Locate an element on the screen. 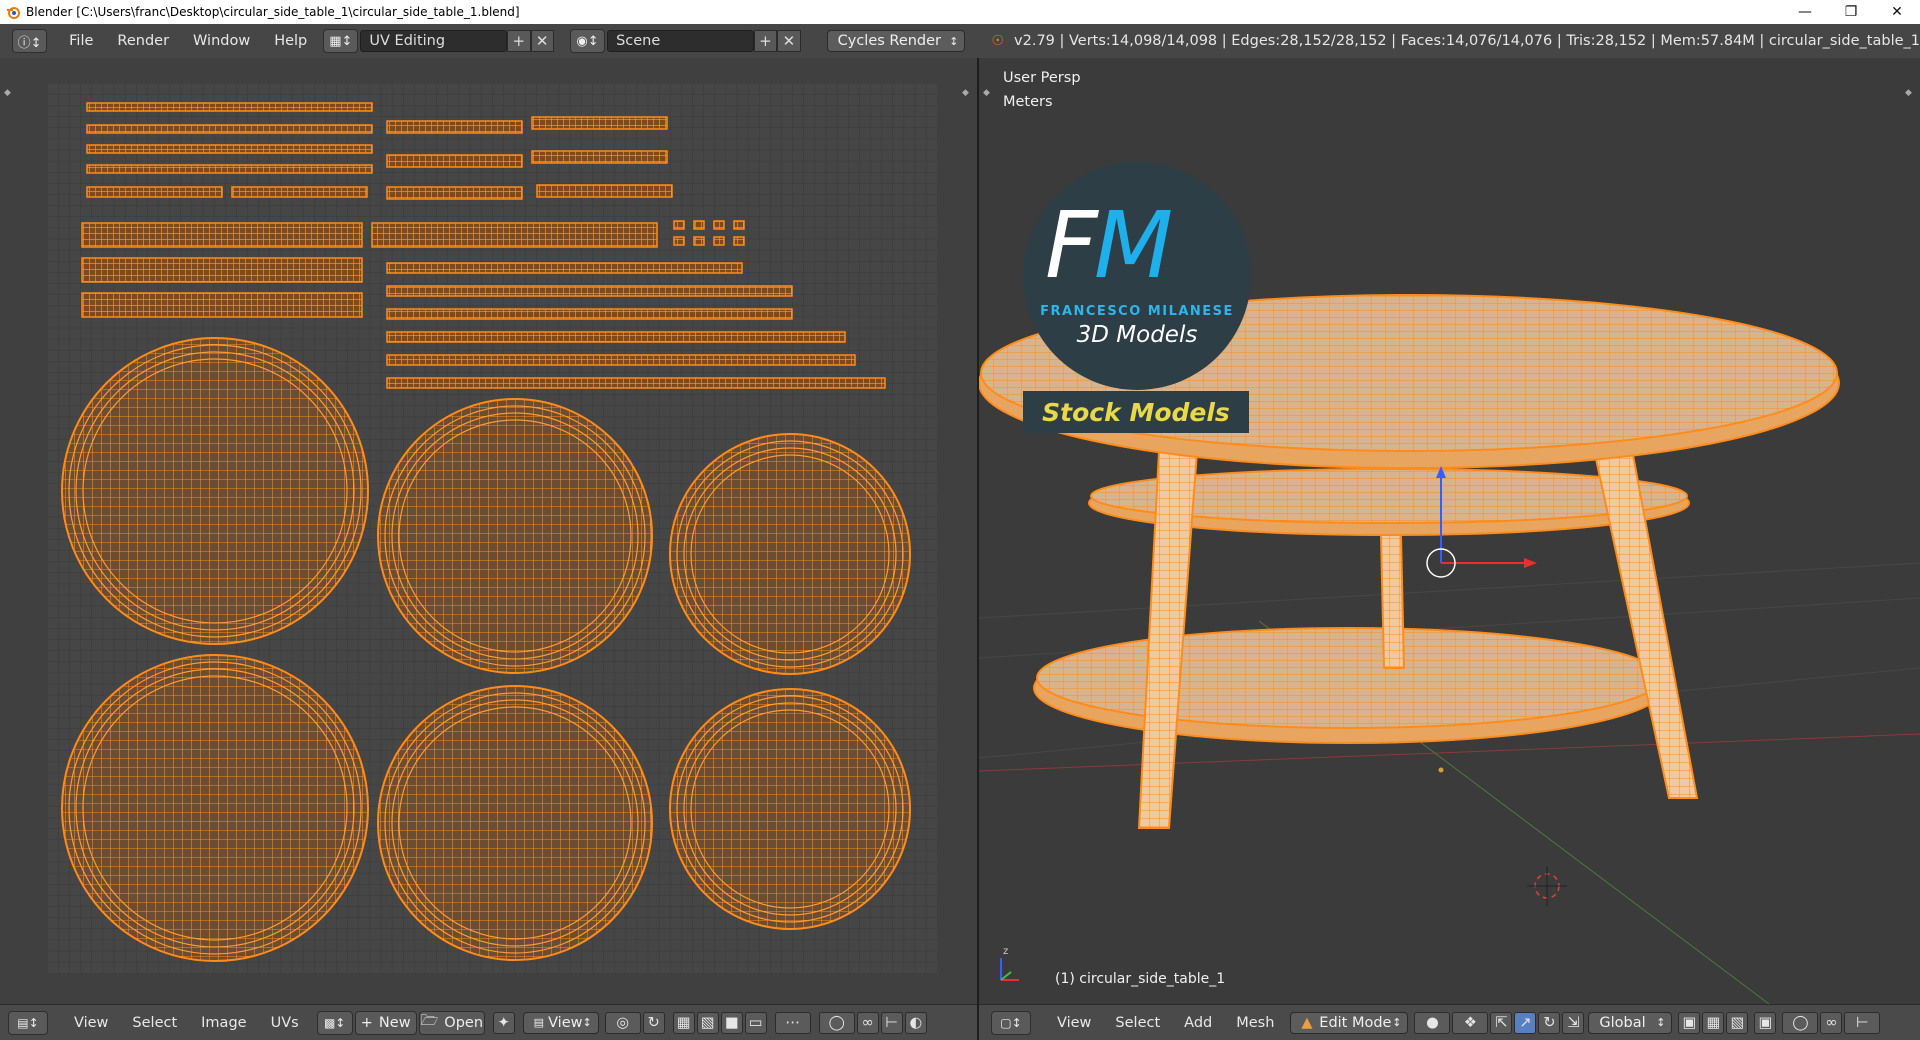  minimize-icon: — is located at coordinates (1805, 12).